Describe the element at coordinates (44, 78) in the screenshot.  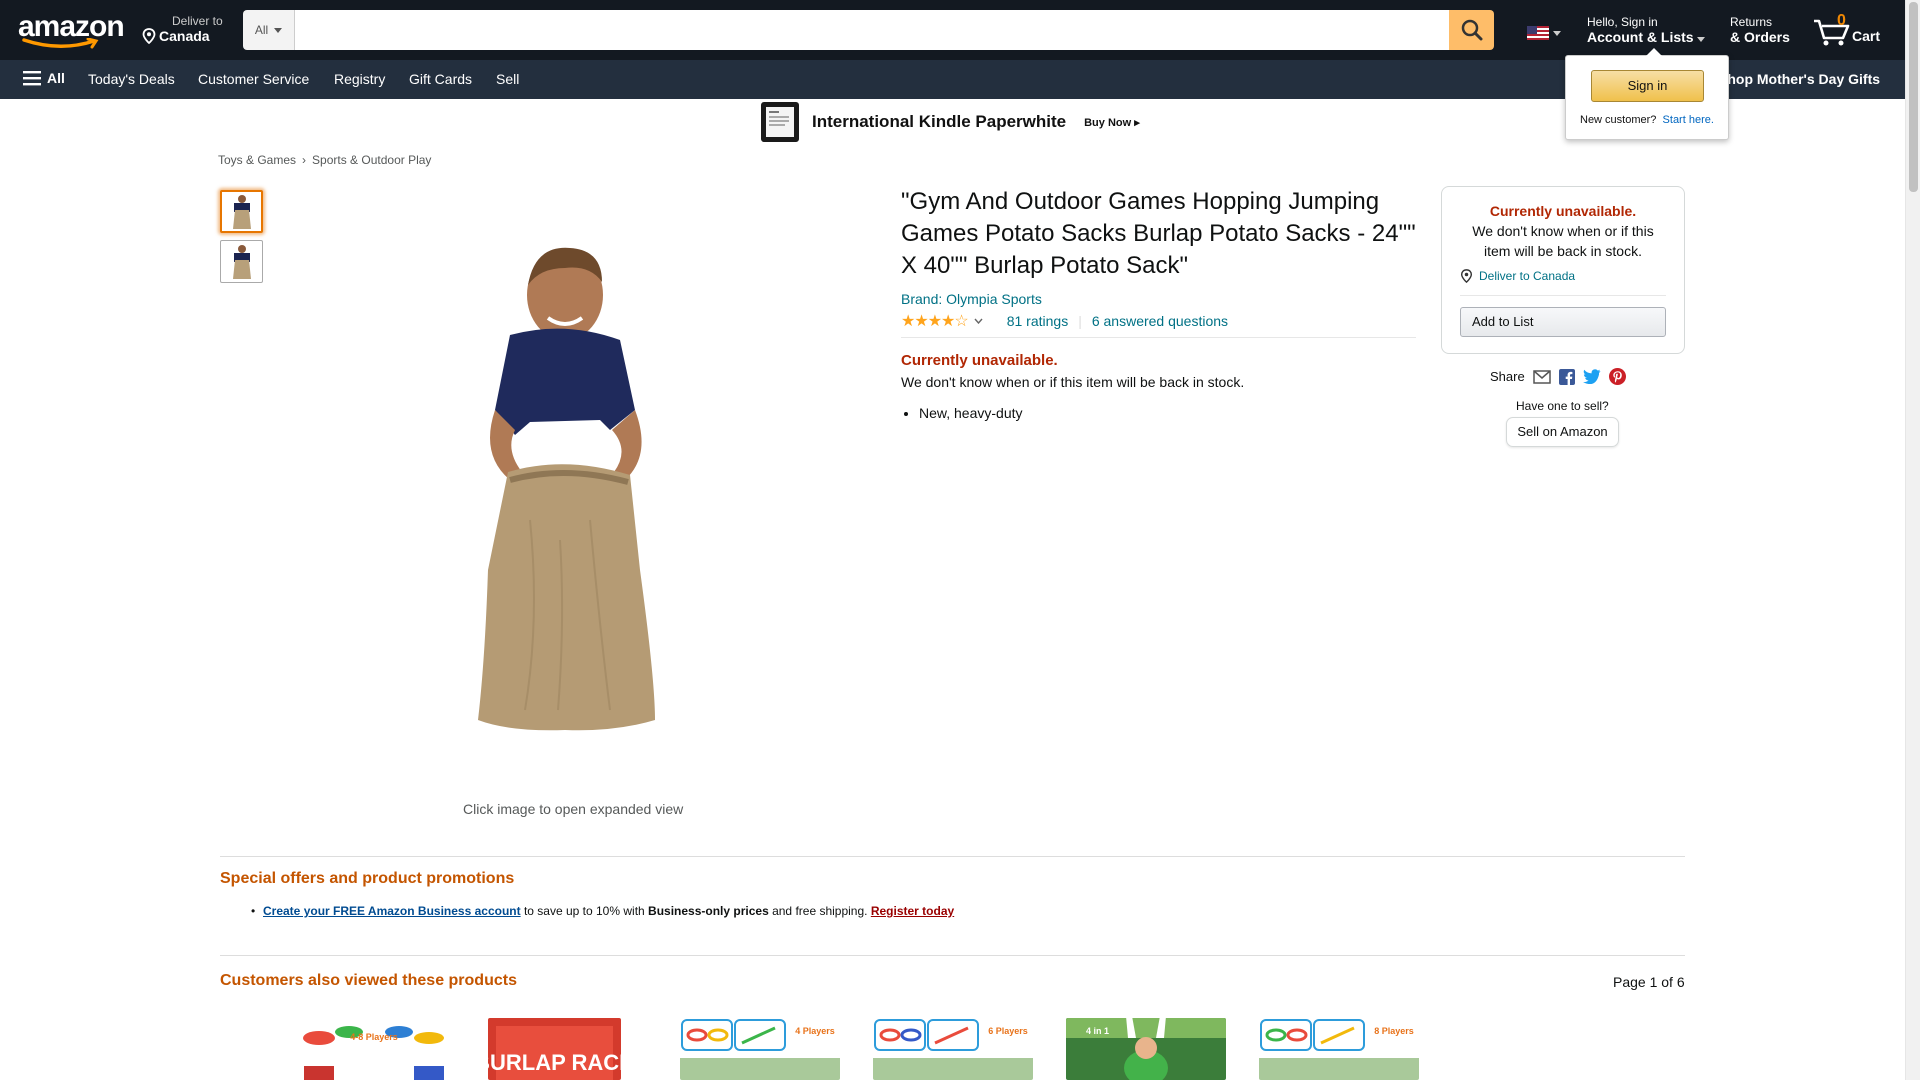
I see `all-menu-button: All` at that location.